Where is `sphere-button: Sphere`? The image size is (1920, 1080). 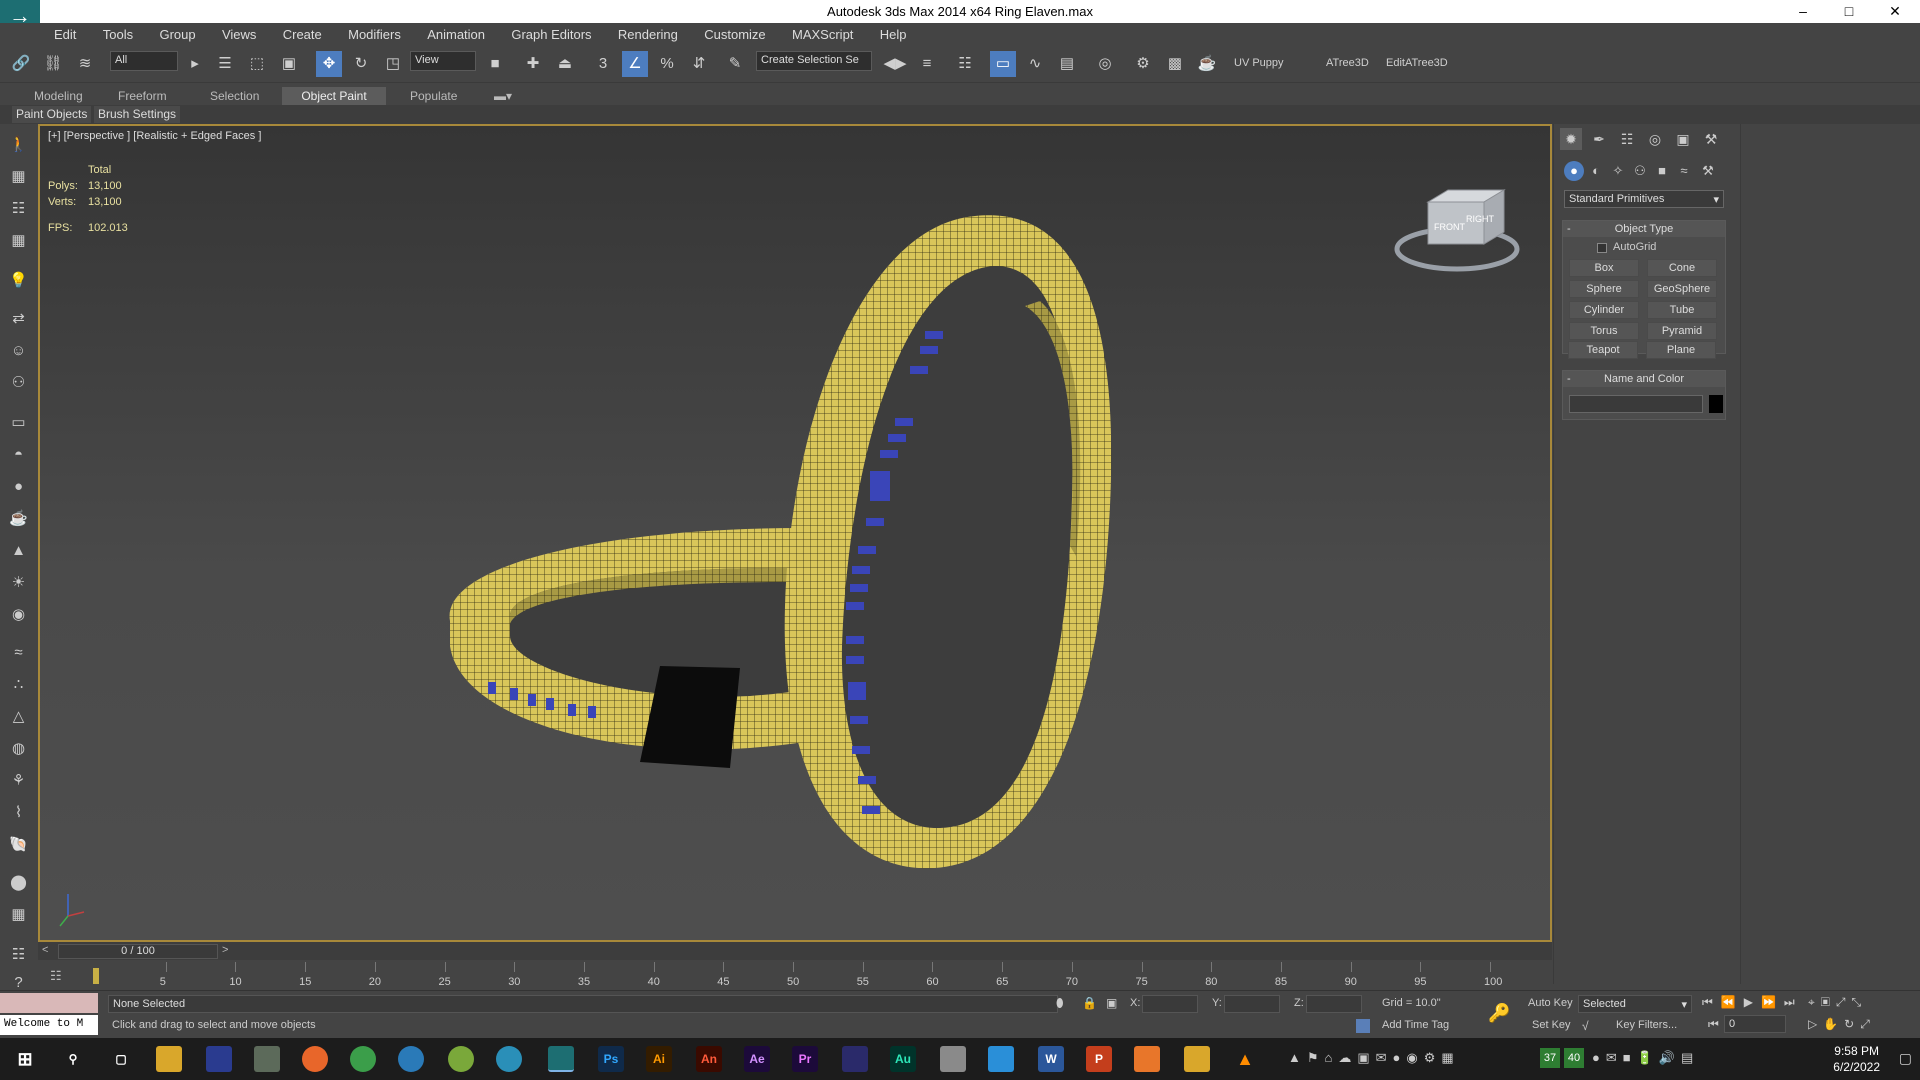 sphere-button: Sphere is located at coordinates (1604, 289).